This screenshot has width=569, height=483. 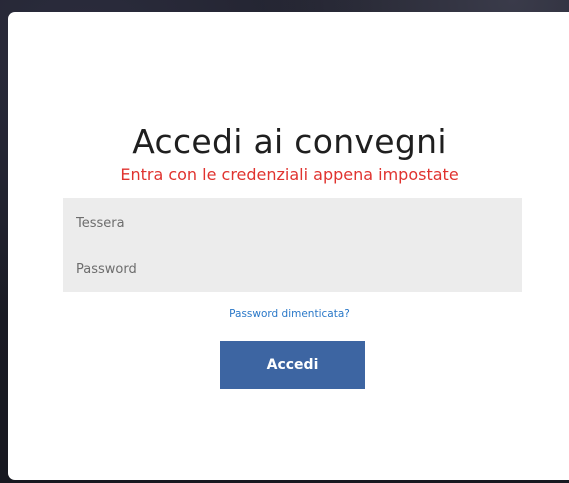 I want to click on page-title: Accedi ai convegni, so click(x=289, y=141).